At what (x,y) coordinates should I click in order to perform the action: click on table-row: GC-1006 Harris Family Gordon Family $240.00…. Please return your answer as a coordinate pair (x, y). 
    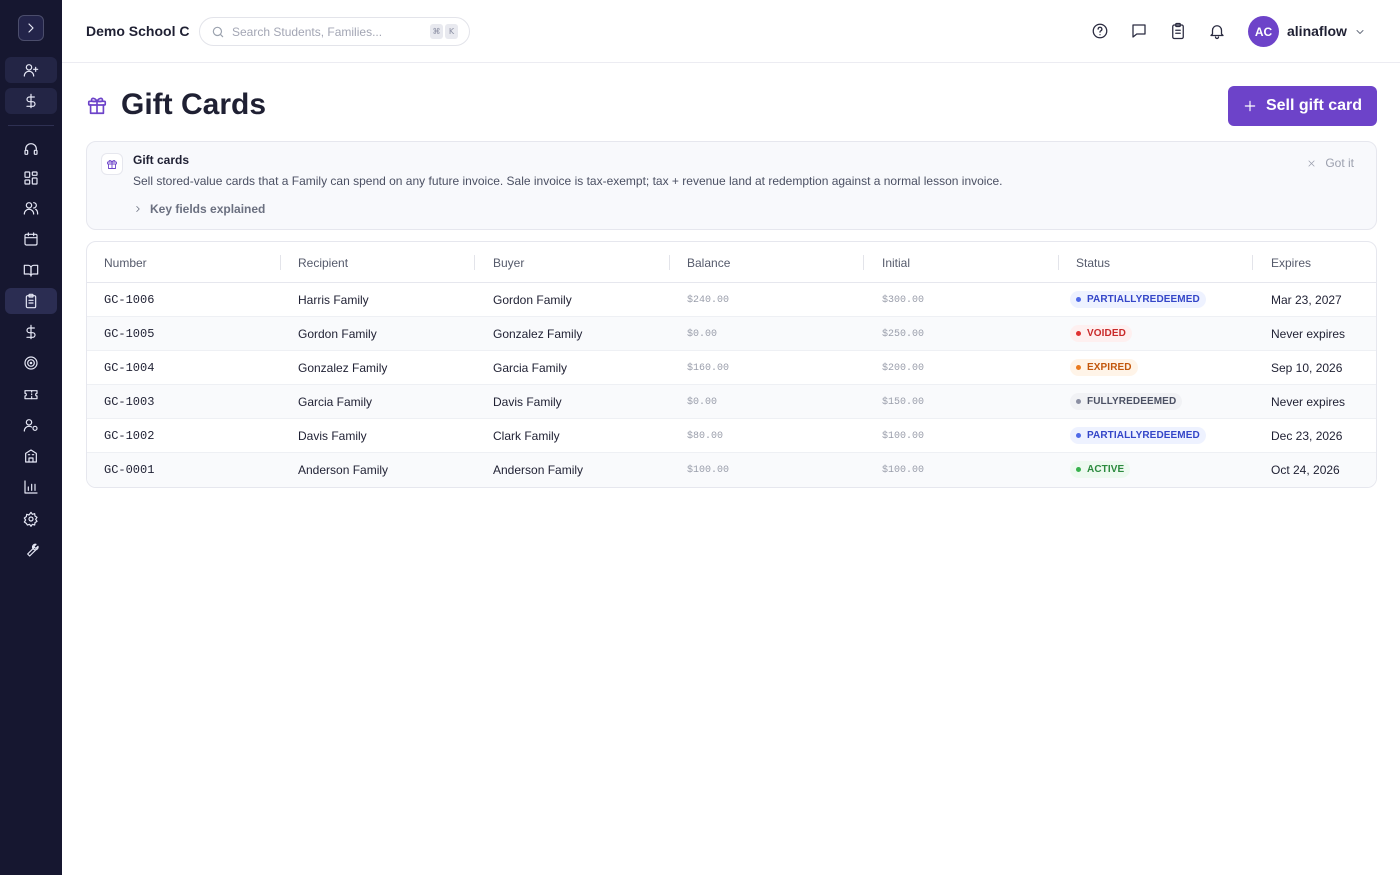
    Looking at the image, I should click on (731, 300).